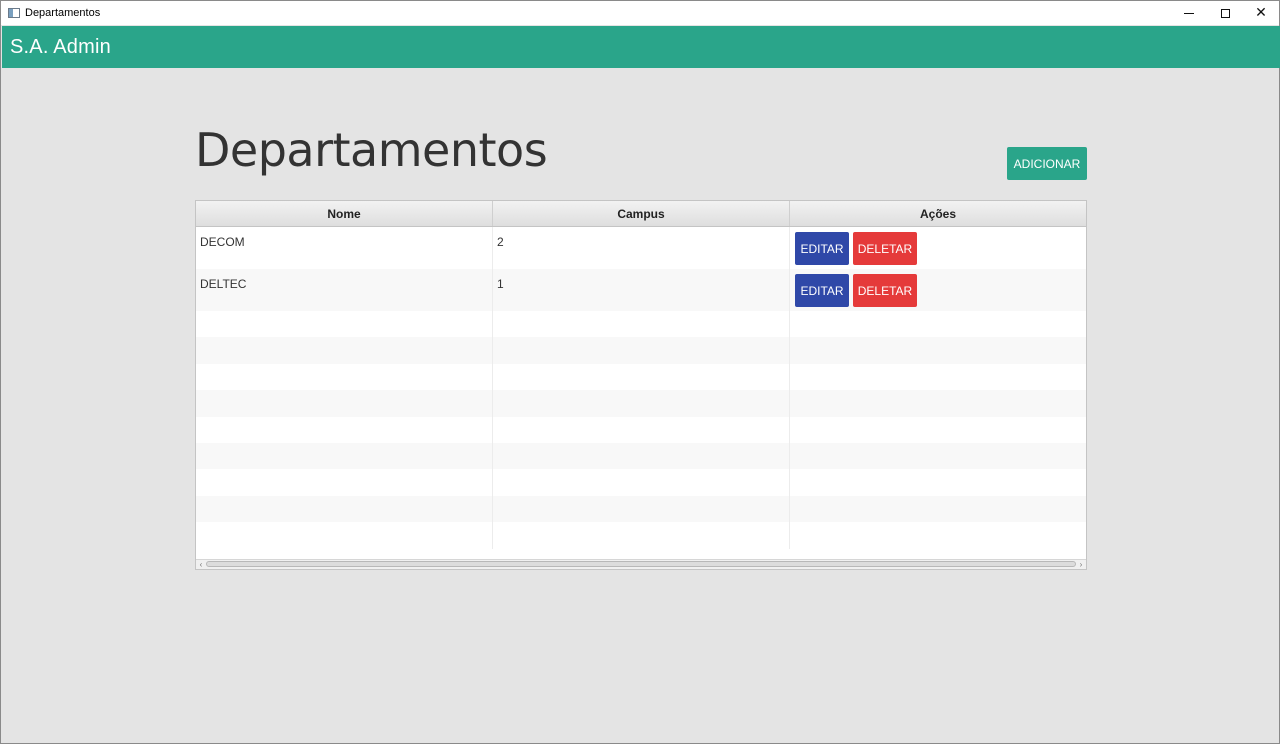  I want to click on app-window-icon, so click(14, 13).